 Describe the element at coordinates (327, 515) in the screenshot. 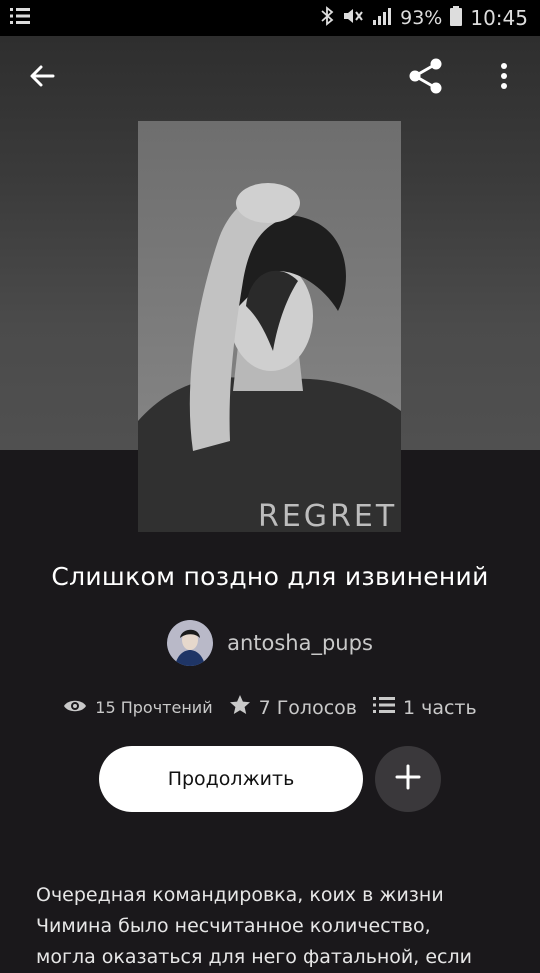

I see `cover-text: REGRET` at that location.